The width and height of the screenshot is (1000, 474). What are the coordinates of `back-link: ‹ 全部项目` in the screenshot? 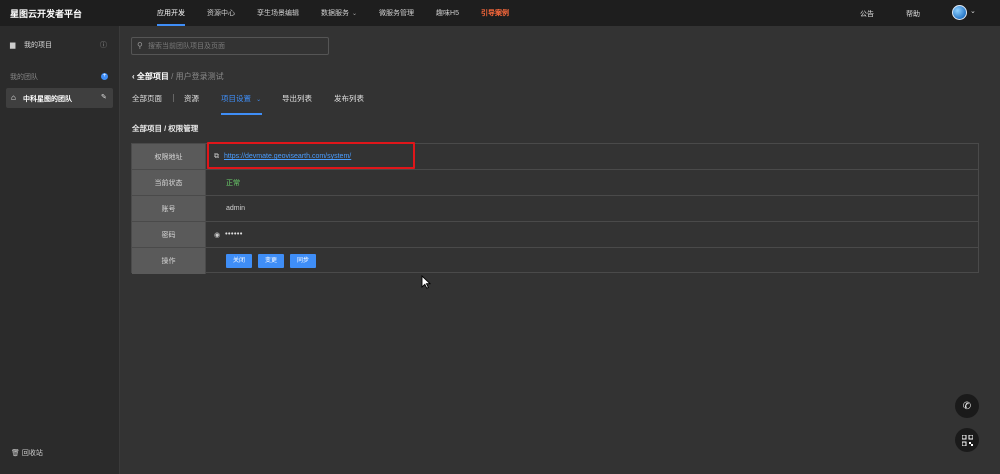 It's located at (150, 76).